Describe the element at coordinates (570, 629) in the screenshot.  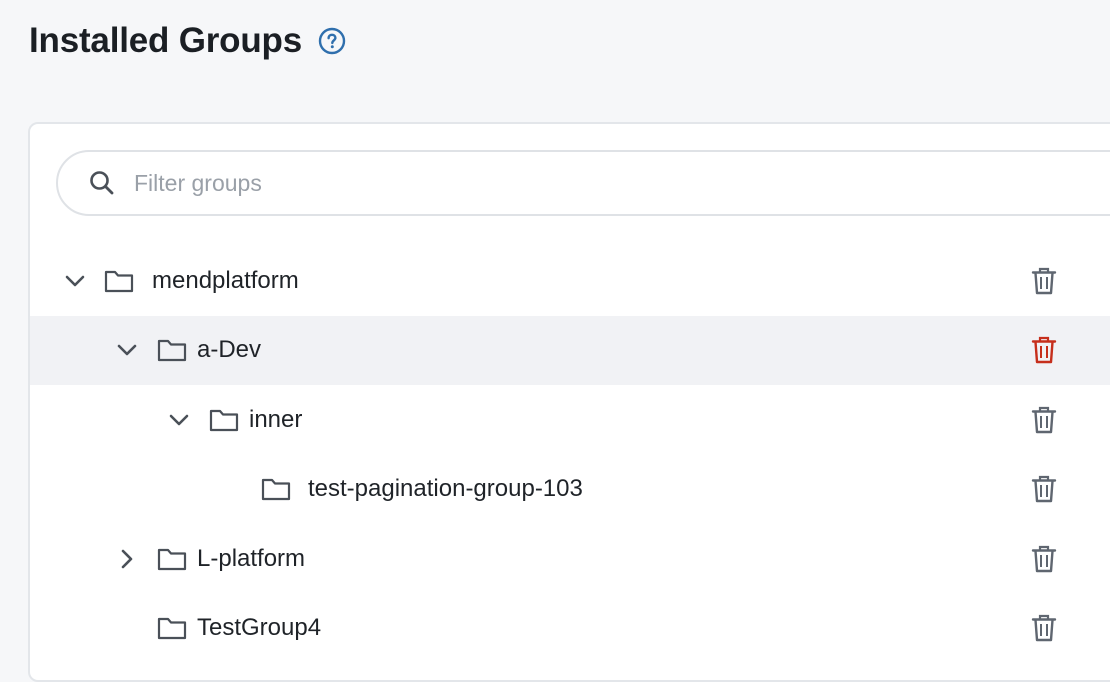
I see `tree-row: TestGroup4` at that location.